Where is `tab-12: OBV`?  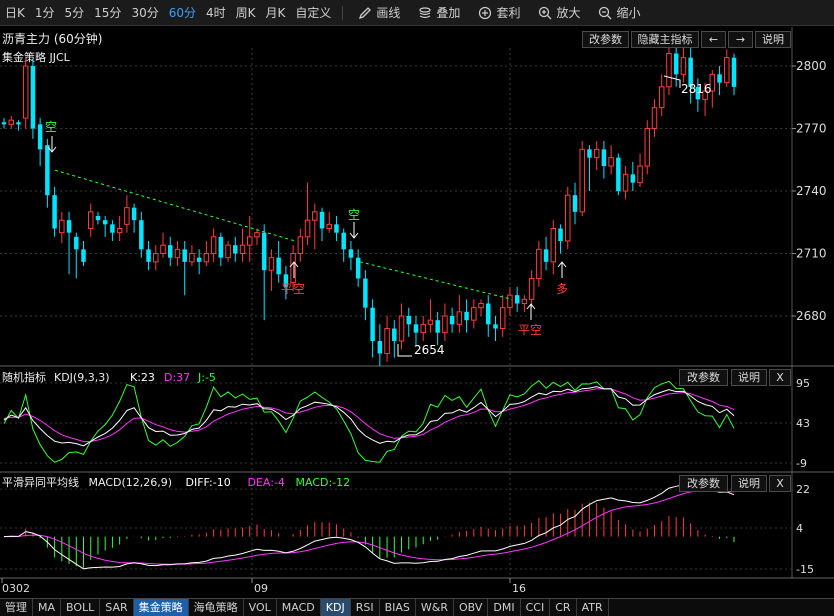 tab-12: OBV is located at coordinates (471, 607).